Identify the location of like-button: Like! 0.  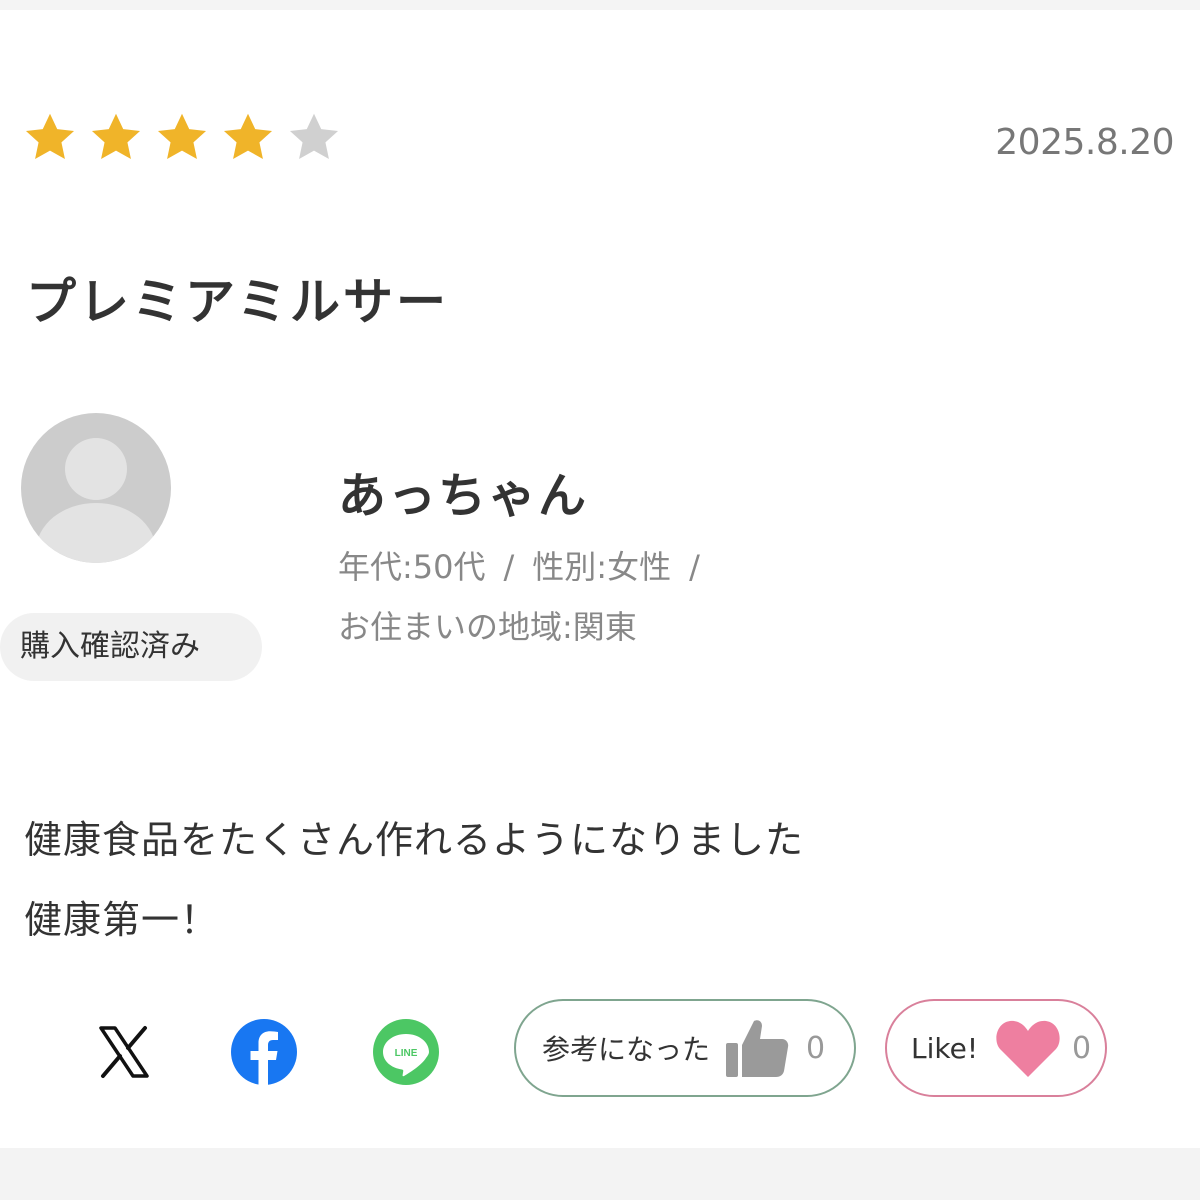
(996, 1048).